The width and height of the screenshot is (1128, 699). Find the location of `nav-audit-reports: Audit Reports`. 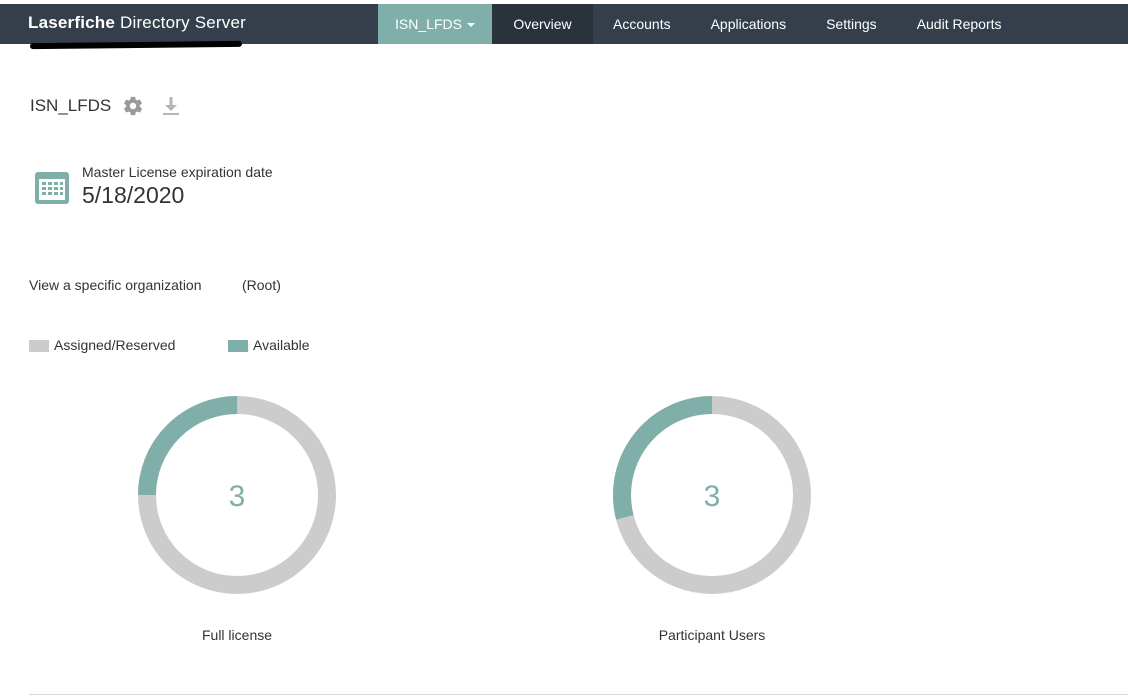

nav-audit-reports: Audit Reports is located at coordinates (959, 24).